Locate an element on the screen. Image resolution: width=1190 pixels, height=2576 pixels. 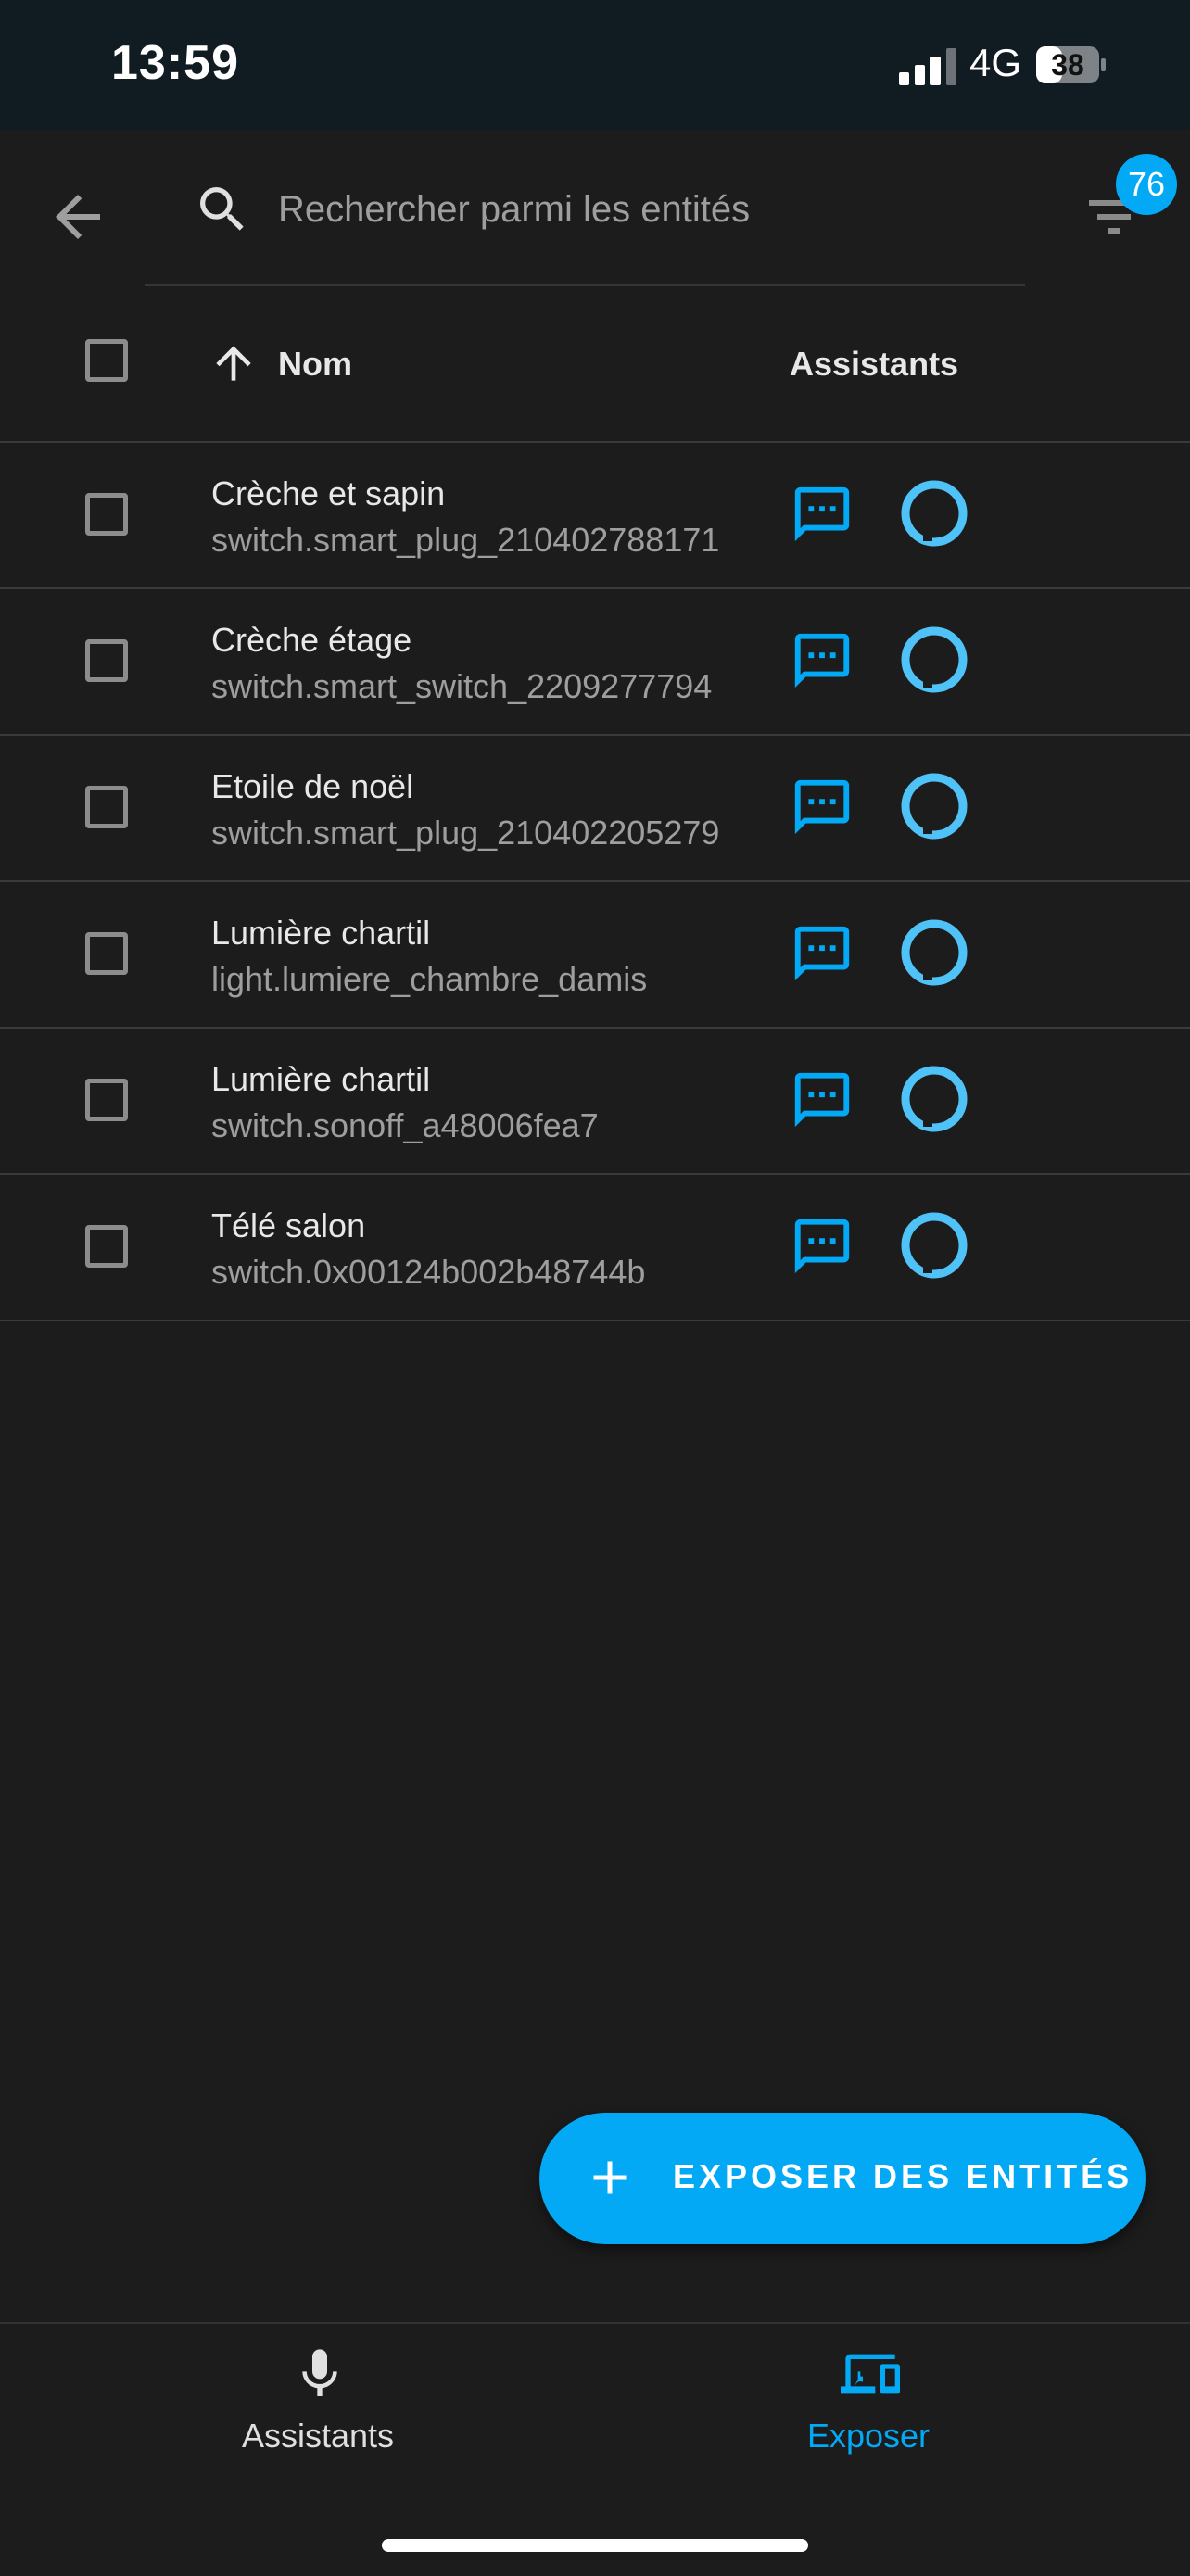
entity-id: switch.smart_plug_210402788171 is located at coordinates (465, 540).